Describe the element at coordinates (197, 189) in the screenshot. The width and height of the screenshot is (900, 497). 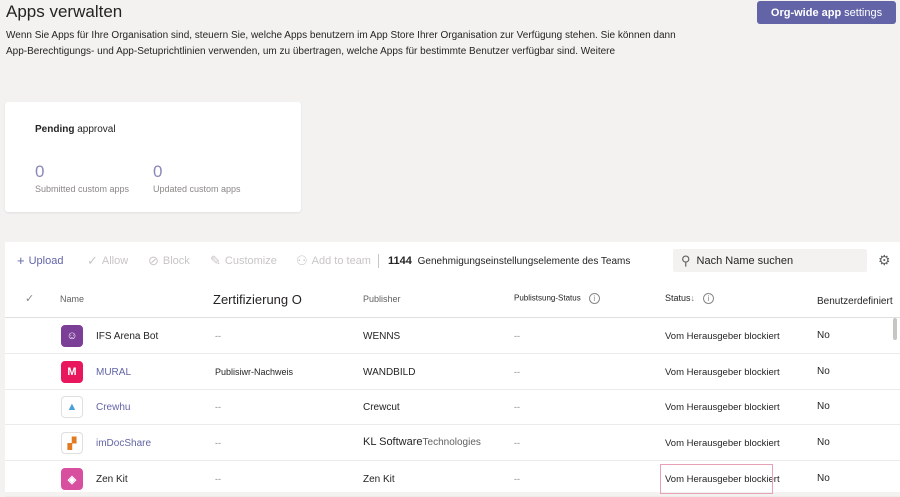
I see `updated-label: Updated custom apps` at that location.